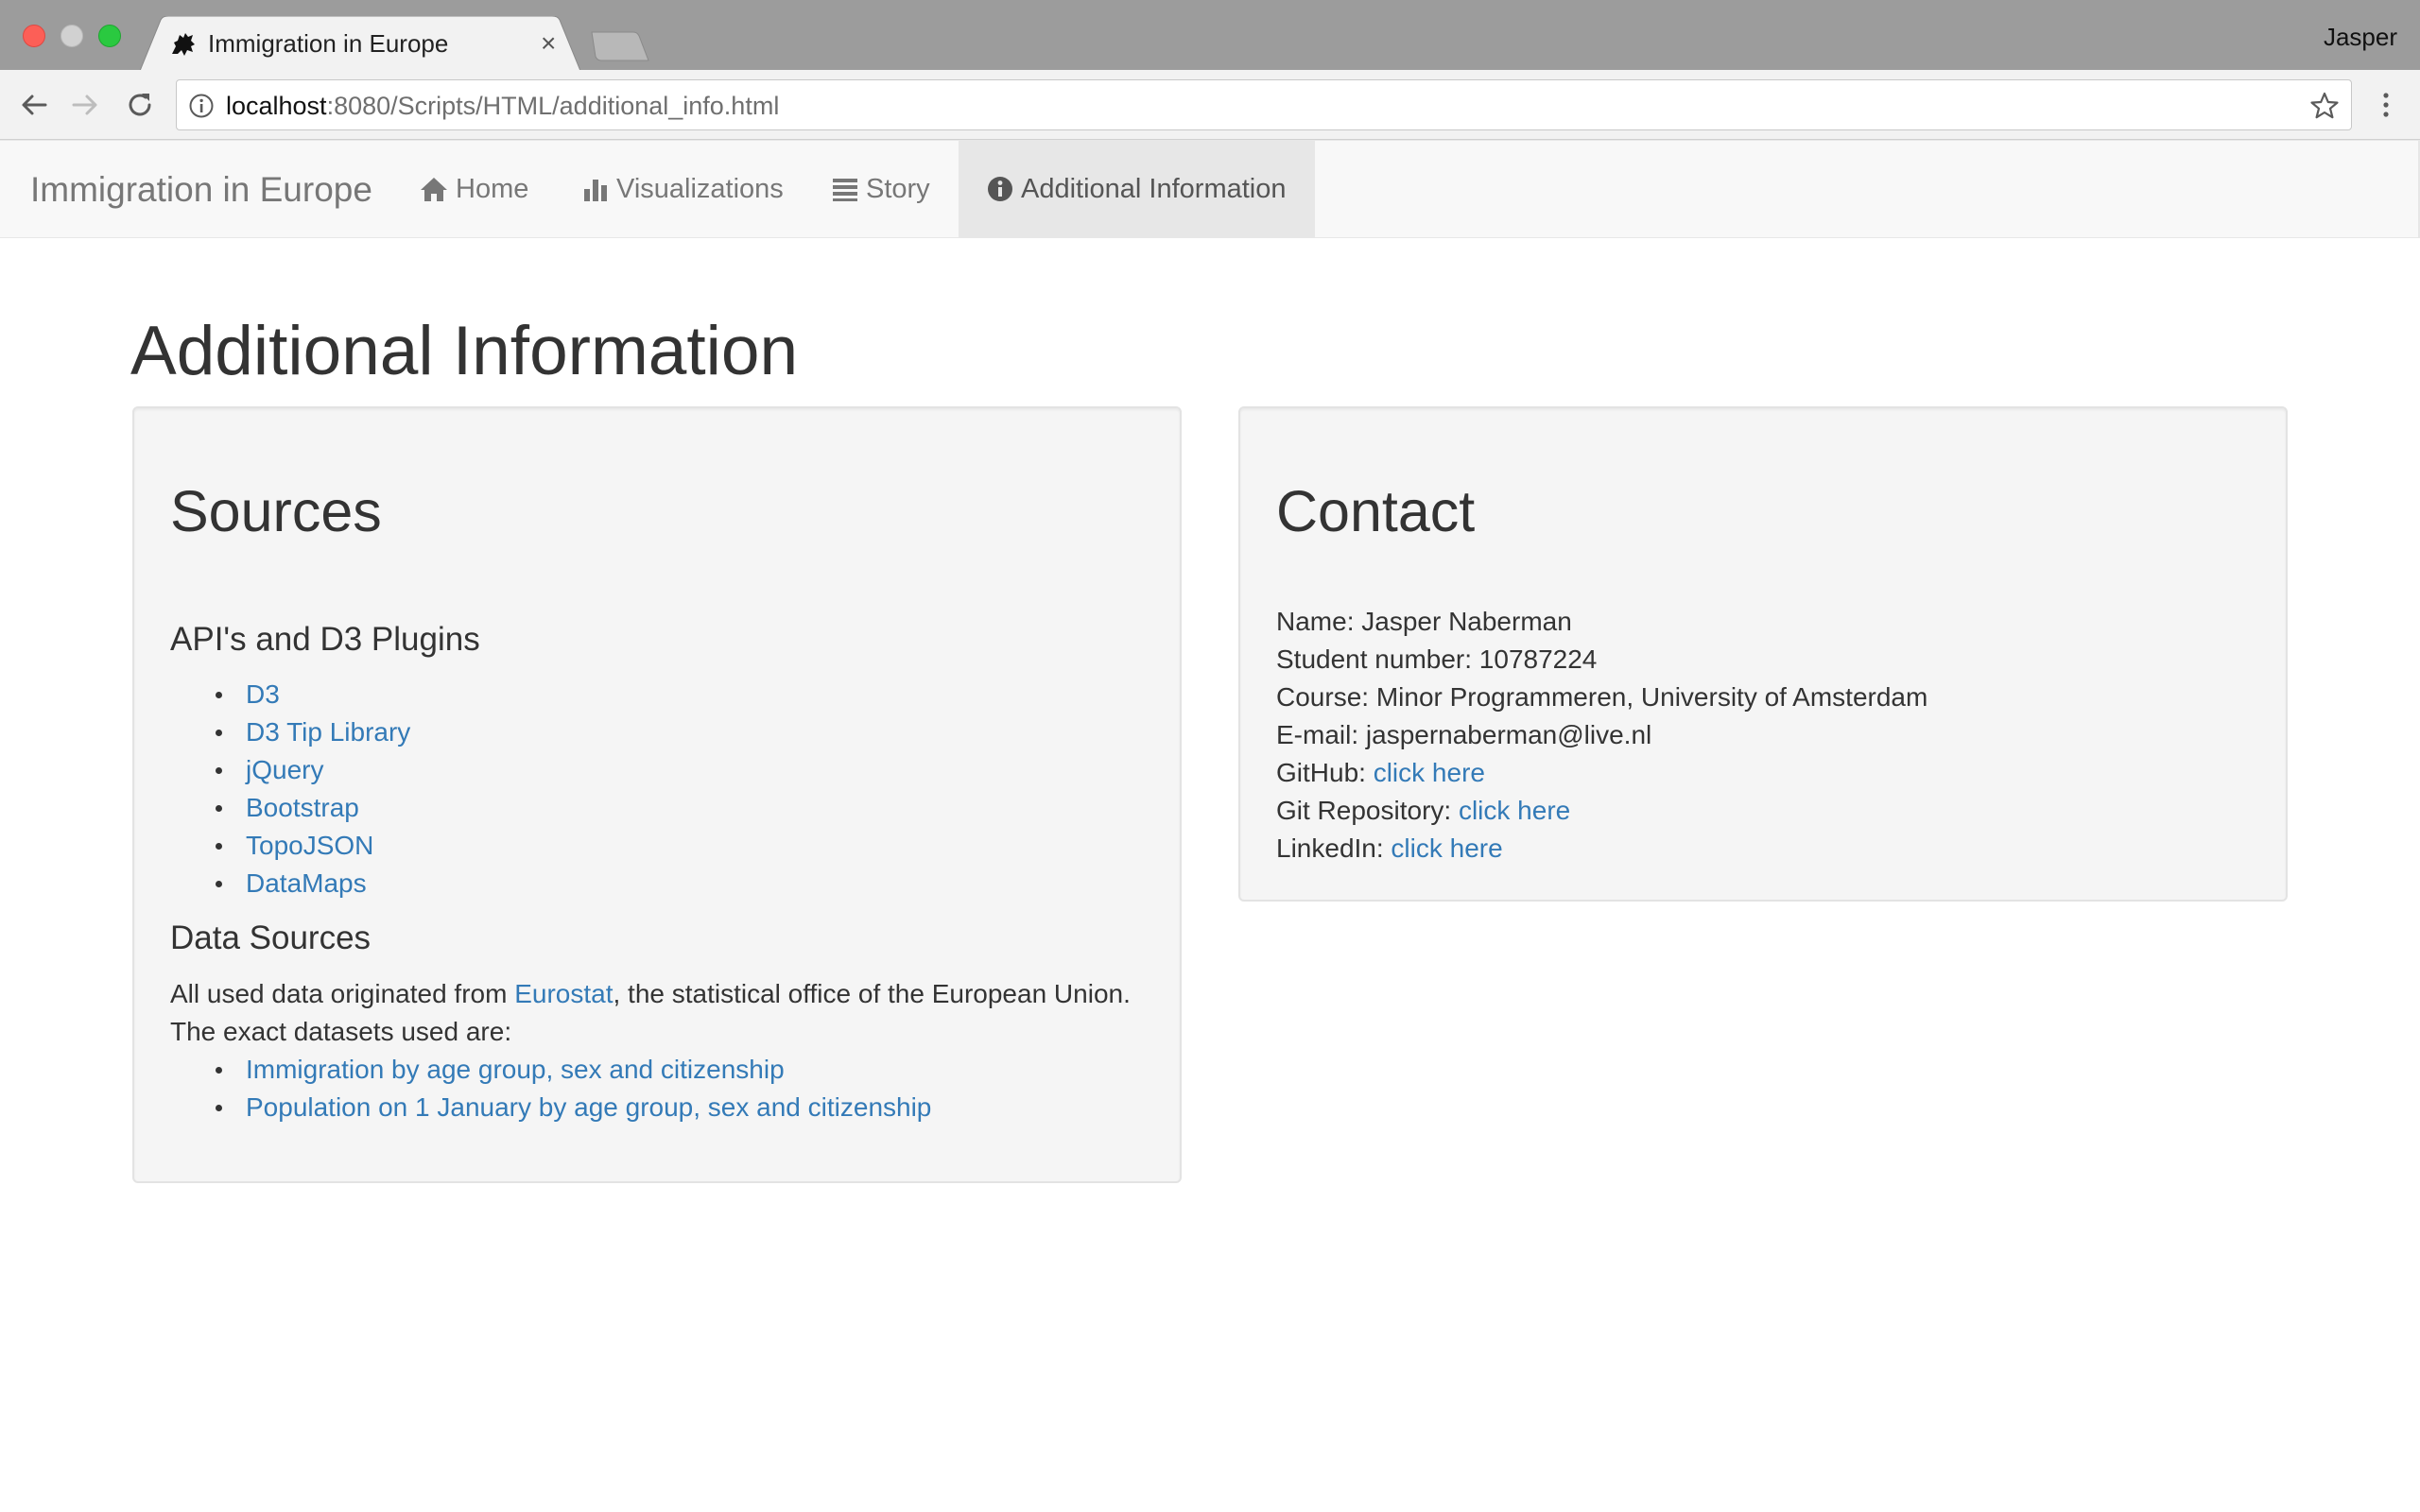 Image resolution: width=2420 pixels, height=1512 pixels. What do you see at coordinates (434, 189) in the screenshot?
I see `home-icon` at bounding box center [434, 189].